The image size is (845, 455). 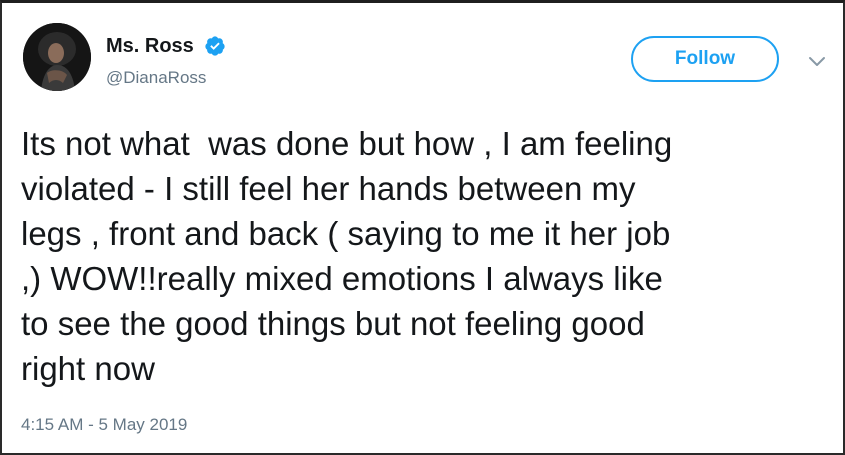 I want to click on avatar-image, so click(x=57, y=57).